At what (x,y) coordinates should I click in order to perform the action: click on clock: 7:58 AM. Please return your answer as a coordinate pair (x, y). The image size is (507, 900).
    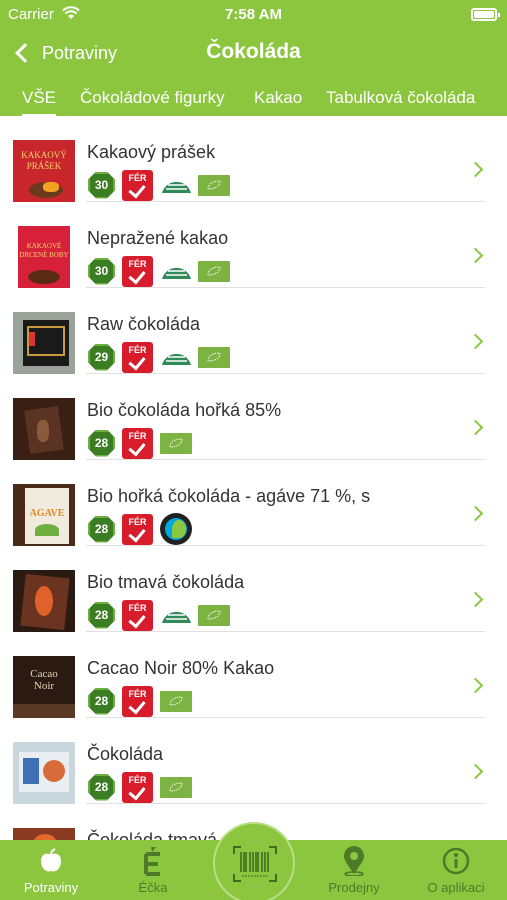
    Looking at the image, I should click on (253, 14).